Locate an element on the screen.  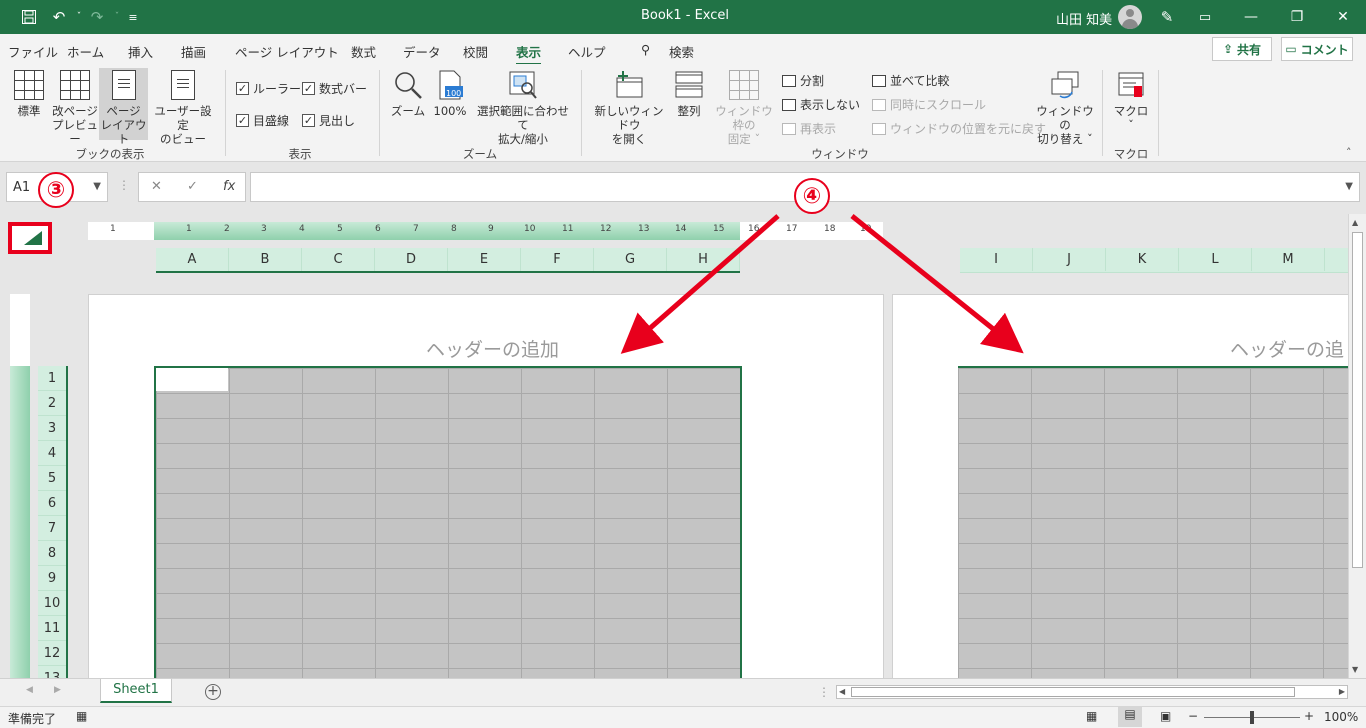
zoom-selection-label-2: 拡大/縮小 is located at coordinates (523, 139).